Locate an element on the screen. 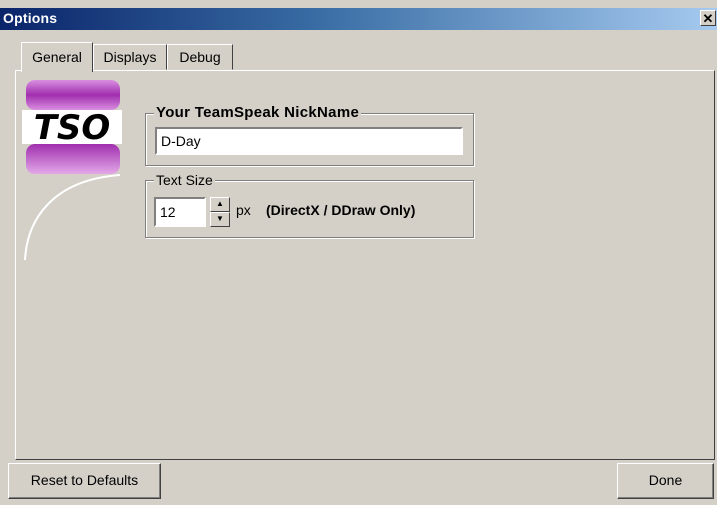  close-button: ✕ is located at coordinates (708, 18).